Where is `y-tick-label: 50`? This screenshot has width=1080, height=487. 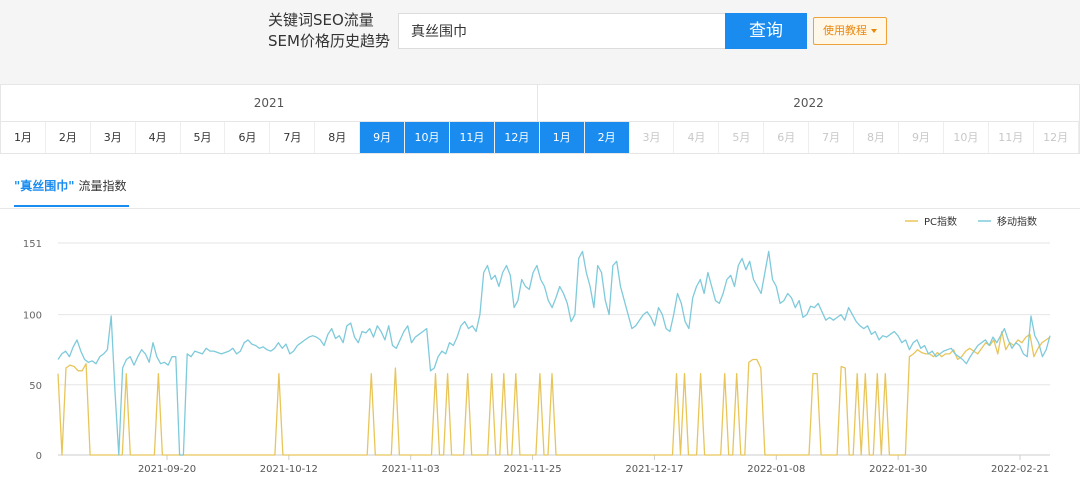
y-tick-label: 50 is located at coordinates (35, 386).